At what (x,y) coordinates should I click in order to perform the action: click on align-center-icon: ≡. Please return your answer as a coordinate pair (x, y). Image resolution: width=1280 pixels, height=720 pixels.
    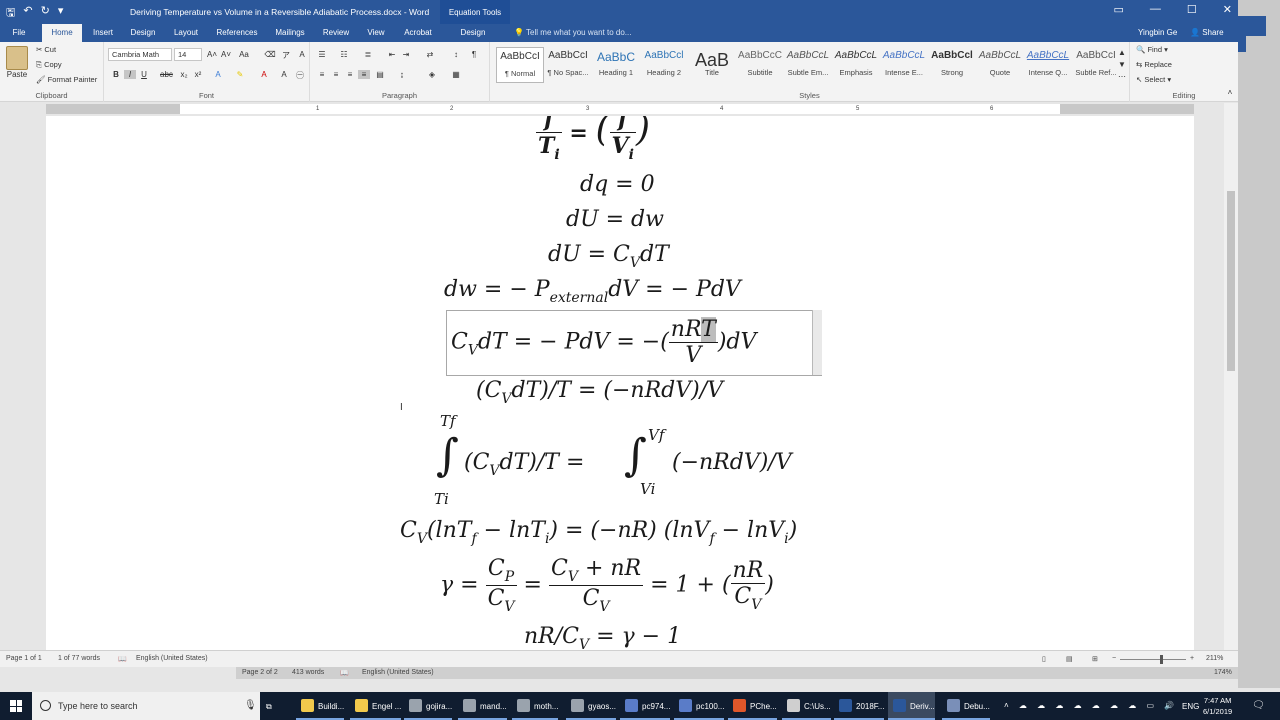
    Looking at the image, I should click on (336, 74).